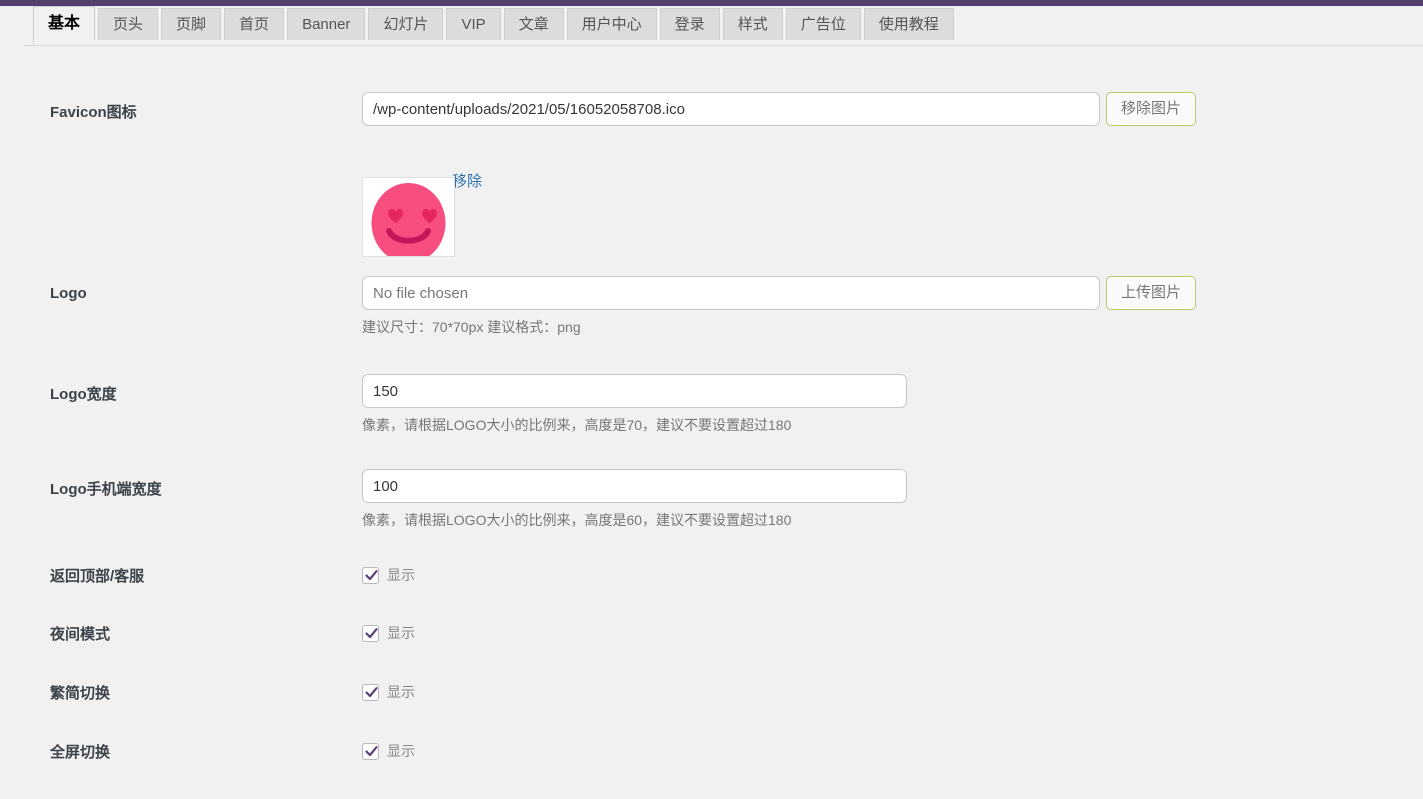 This screenshot has width=1423, height=799. I want to click on tab-label: 广告位, so click(823, 24).